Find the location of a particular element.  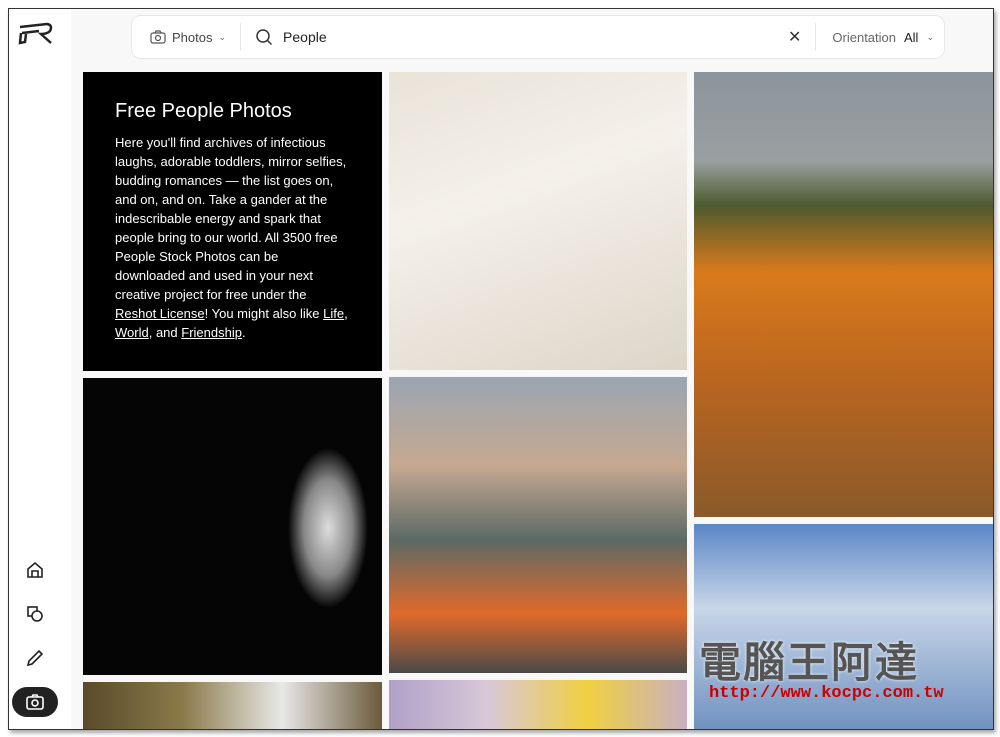

shapes-nav-button is located at coordinates (35, 614).